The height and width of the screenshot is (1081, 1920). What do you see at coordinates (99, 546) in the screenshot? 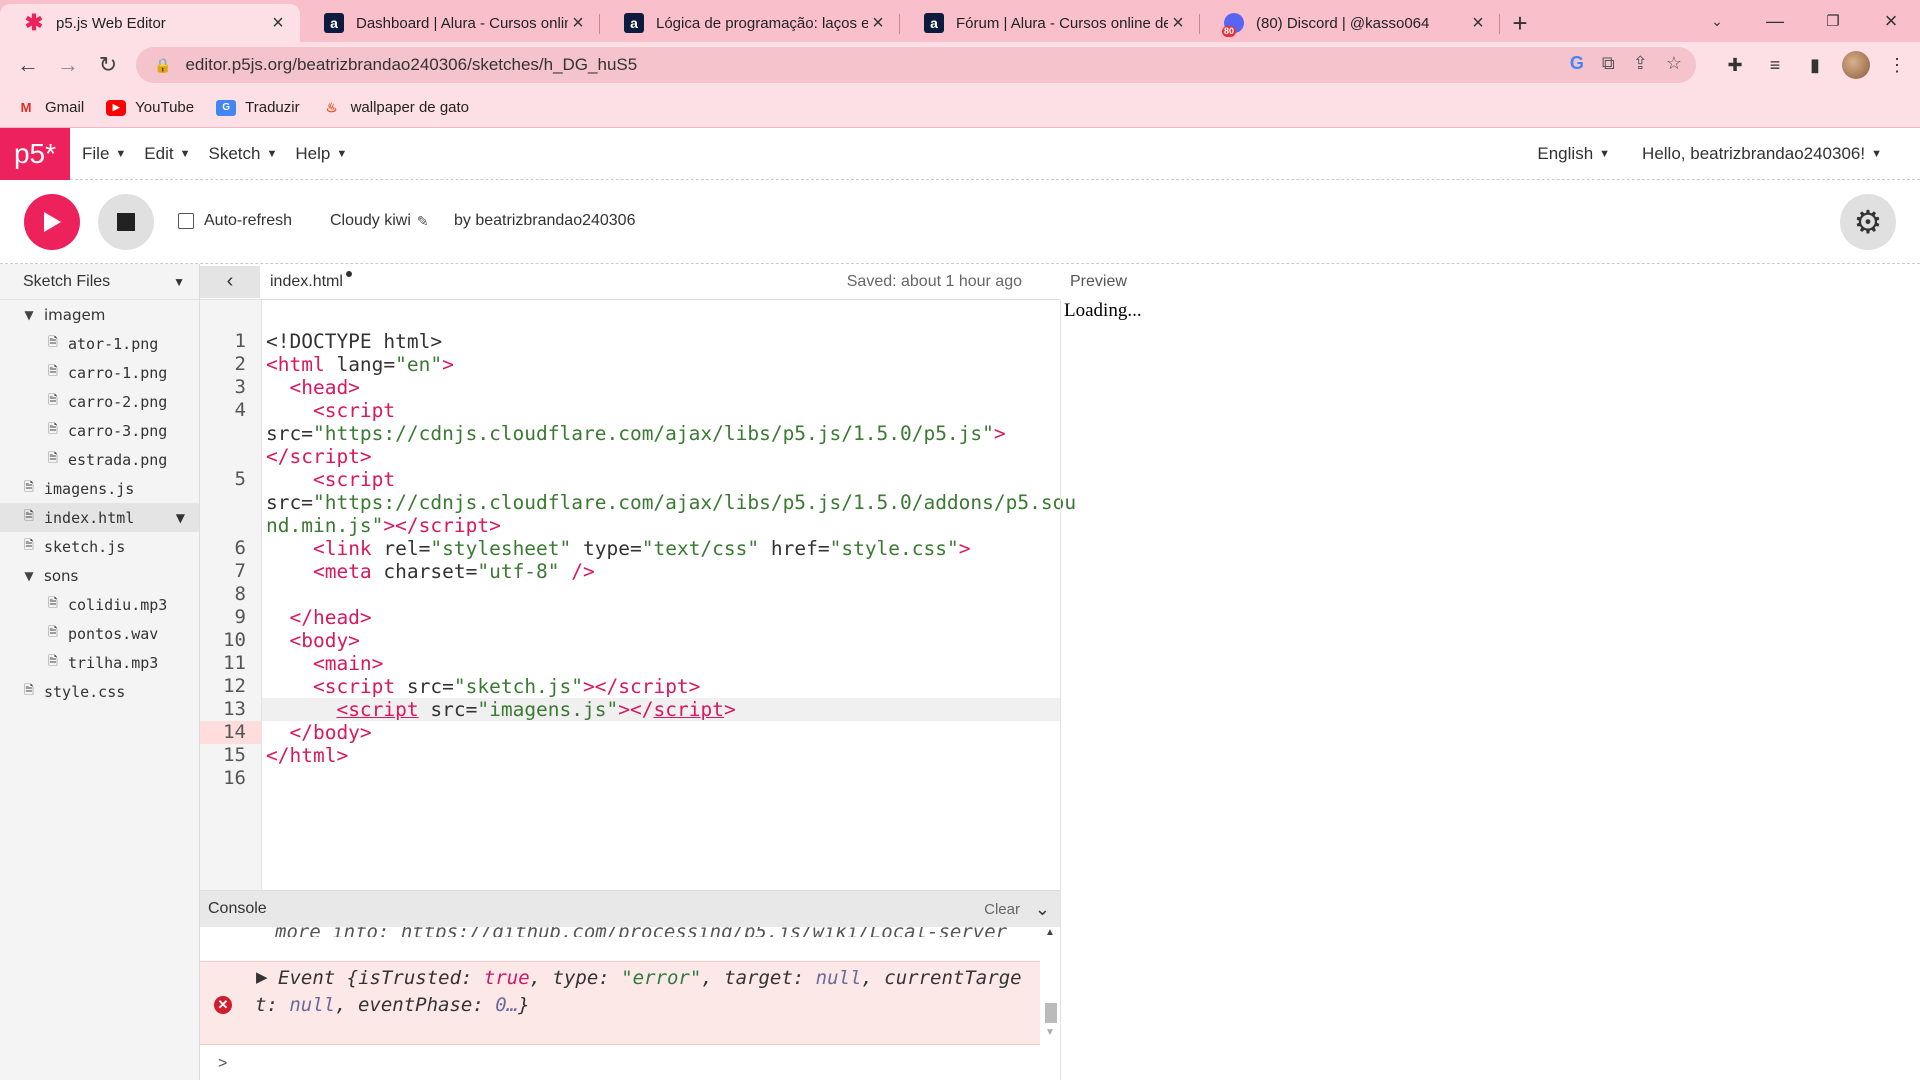
I see `file-item: 🗎 sketch.js` at bounding box center [99, 546].